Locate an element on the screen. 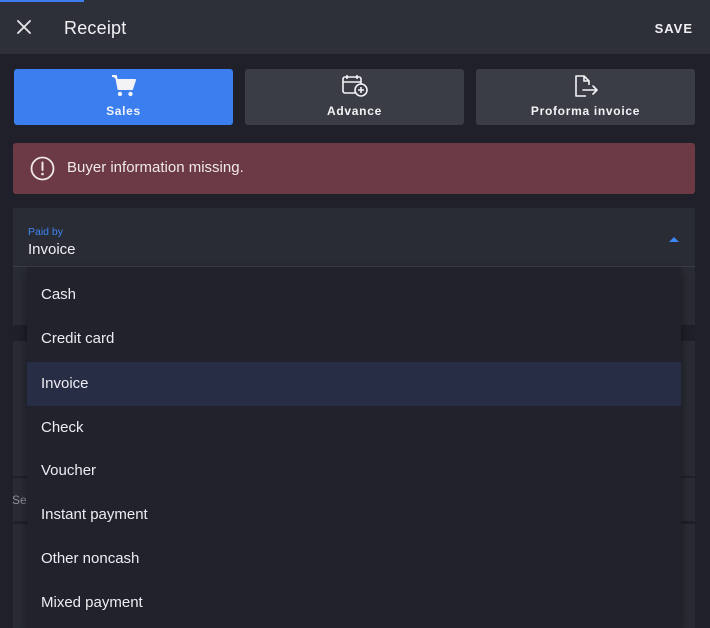  alert-circle-icon is located at coordinates (42, 168).